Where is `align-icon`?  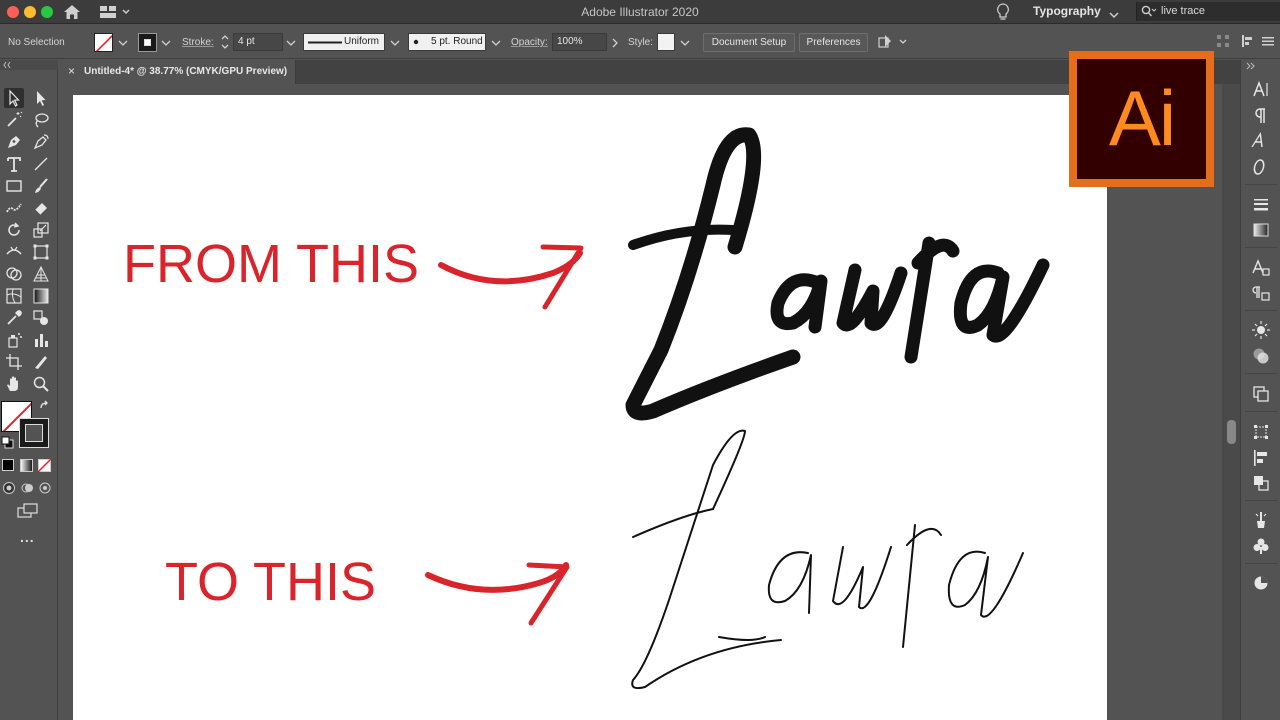 align-icon is located at coordinates (1248, 41).